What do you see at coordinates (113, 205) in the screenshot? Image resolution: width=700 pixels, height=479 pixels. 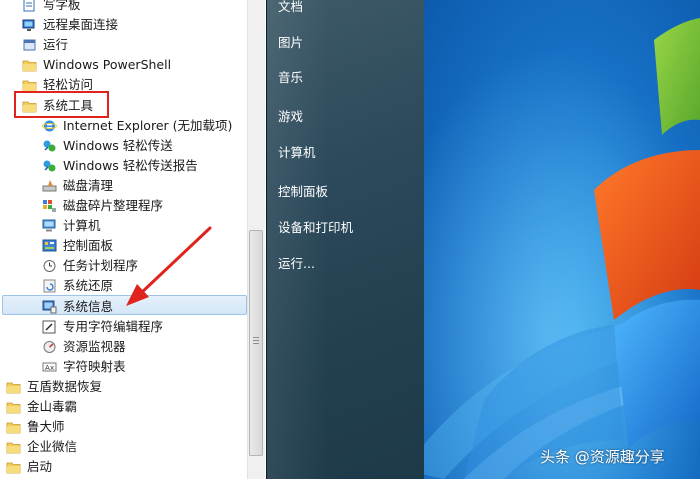 I see `program-list-item-label: 磁盘碎片整理程序` at bounding box center [113, 205].